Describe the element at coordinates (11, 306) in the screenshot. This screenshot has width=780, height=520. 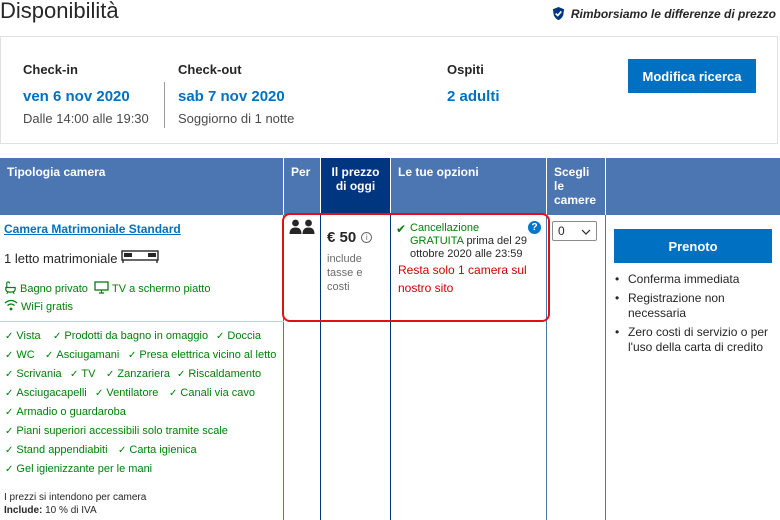
I see `wifi-icon` at that location.